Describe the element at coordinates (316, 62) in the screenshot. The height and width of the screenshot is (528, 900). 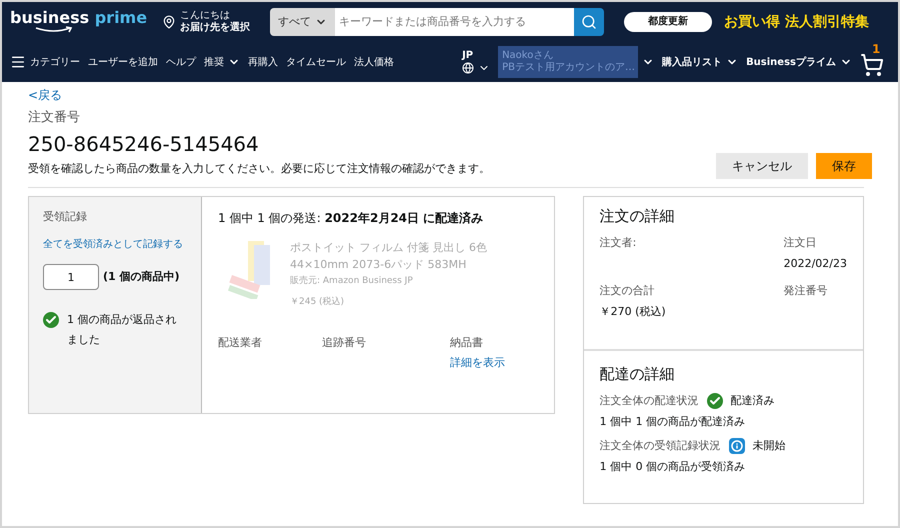
I see `nav-link: タイムセール` at that location.